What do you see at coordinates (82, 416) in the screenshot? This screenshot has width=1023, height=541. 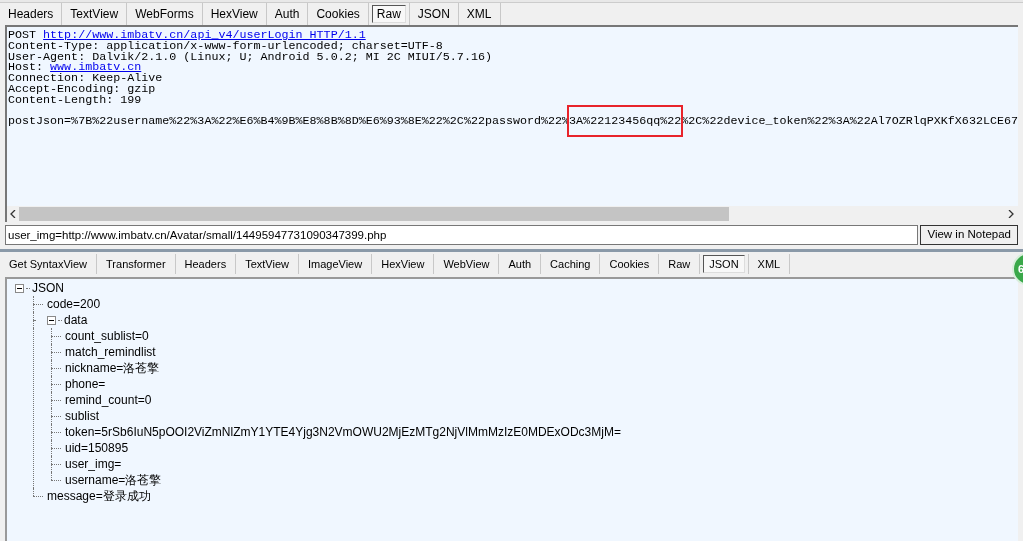 I see `tree-node-label: sublist` at bounding box center [82, 416].